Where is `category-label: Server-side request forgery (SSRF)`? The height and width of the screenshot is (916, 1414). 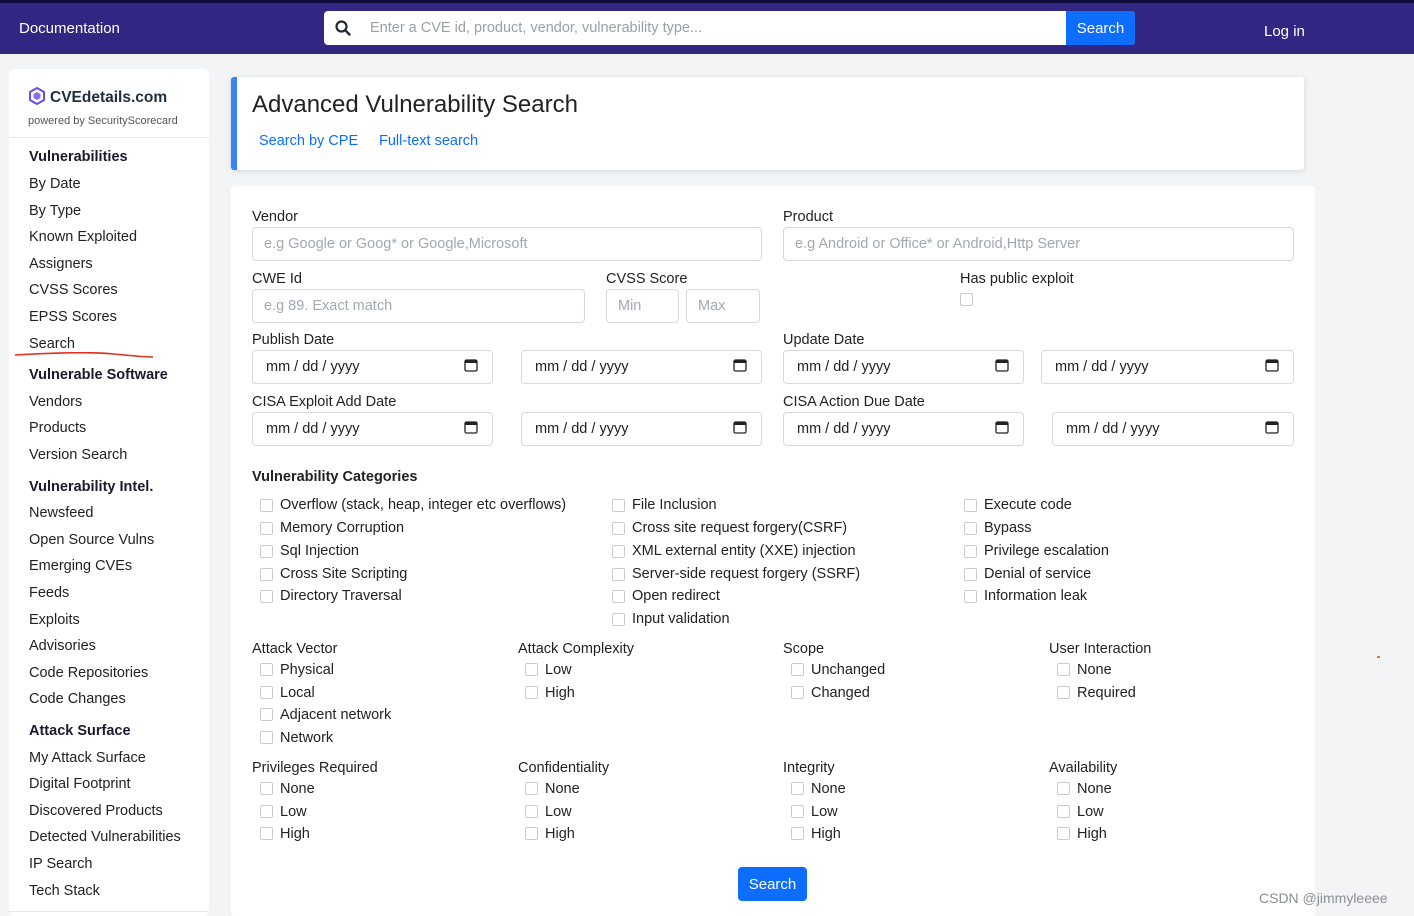 category-label: Server-side request forgery (SSRF) is located at coordinates (746, 574).